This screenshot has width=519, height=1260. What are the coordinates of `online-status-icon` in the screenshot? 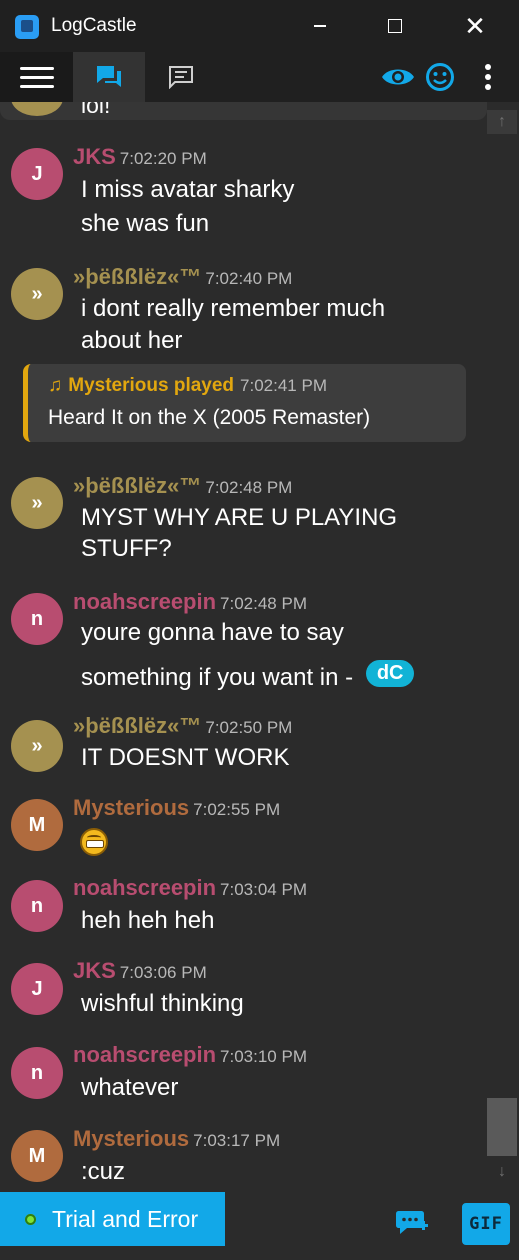 It's located at (30, 1219).